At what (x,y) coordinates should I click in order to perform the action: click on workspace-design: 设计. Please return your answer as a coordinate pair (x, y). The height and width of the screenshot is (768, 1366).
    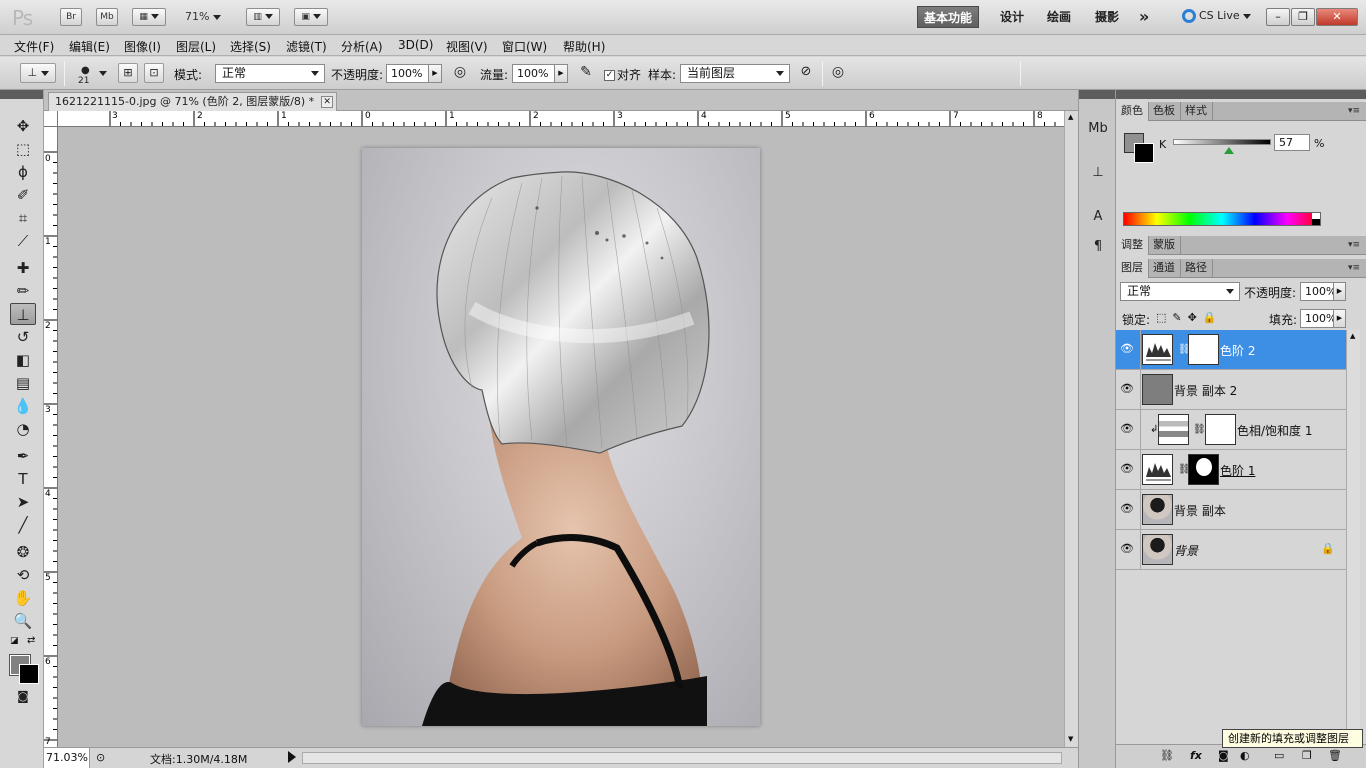
    Looking at the image, I should click on (1012, 17).